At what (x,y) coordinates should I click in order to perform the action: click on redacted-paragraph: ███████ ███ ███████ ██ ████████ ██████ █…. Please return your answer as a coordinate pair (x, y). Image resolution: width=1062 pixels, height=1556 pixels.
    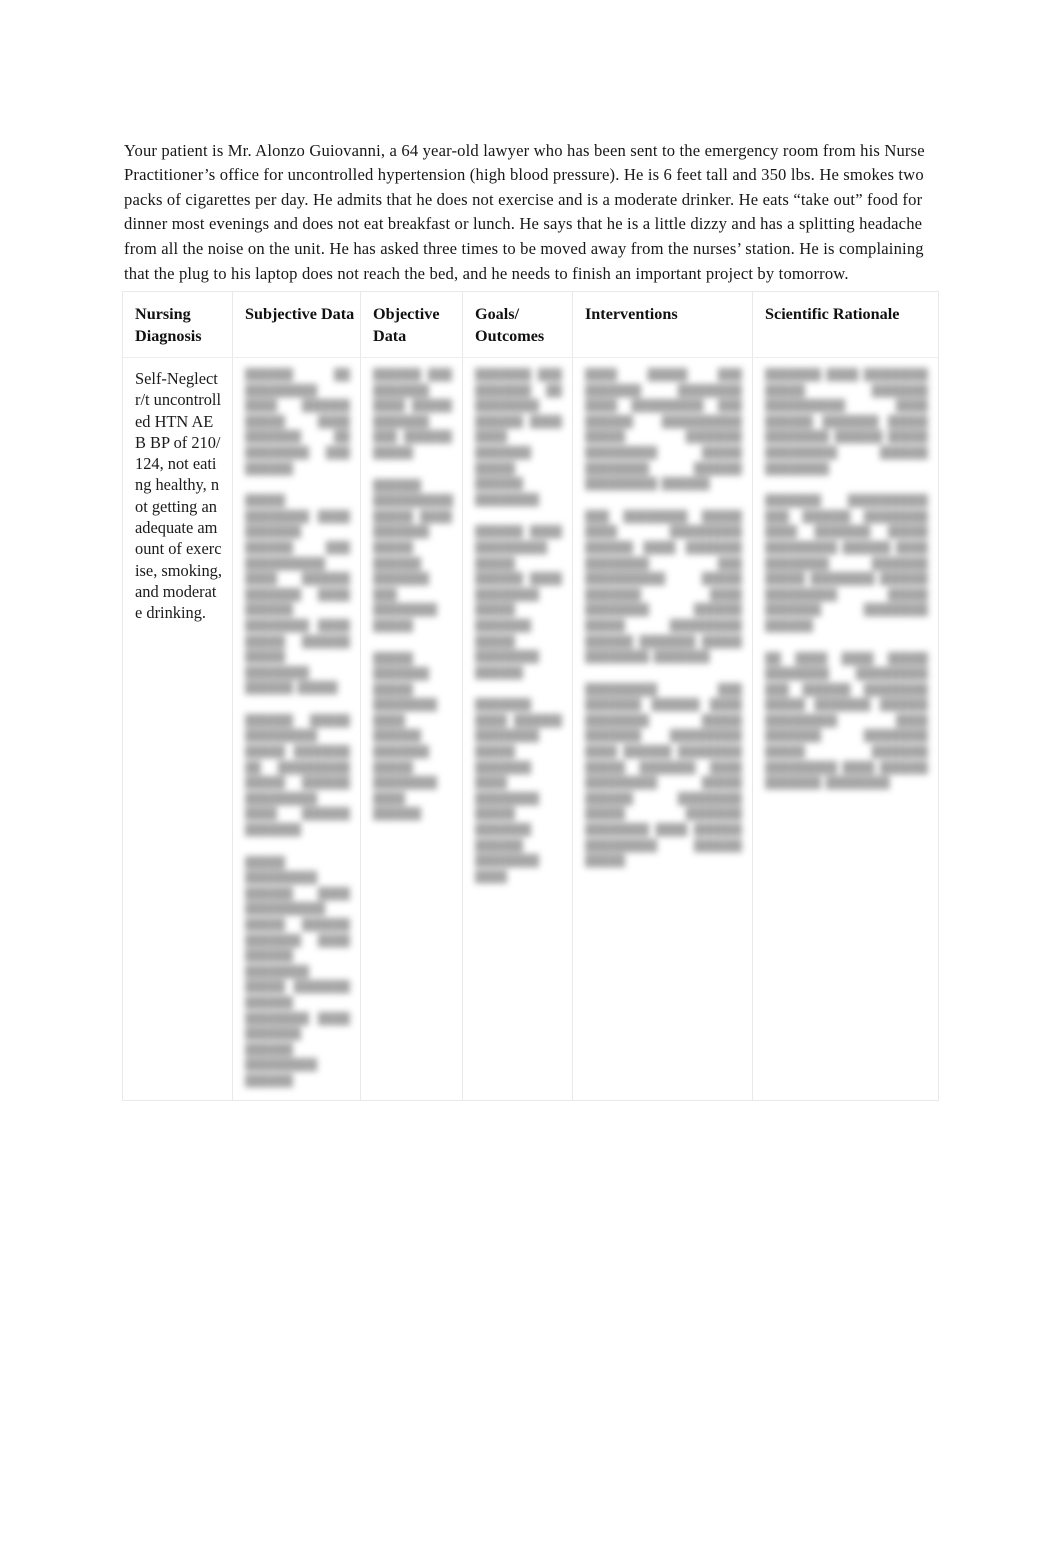
    Looking at the image, I should click on (518, 437).